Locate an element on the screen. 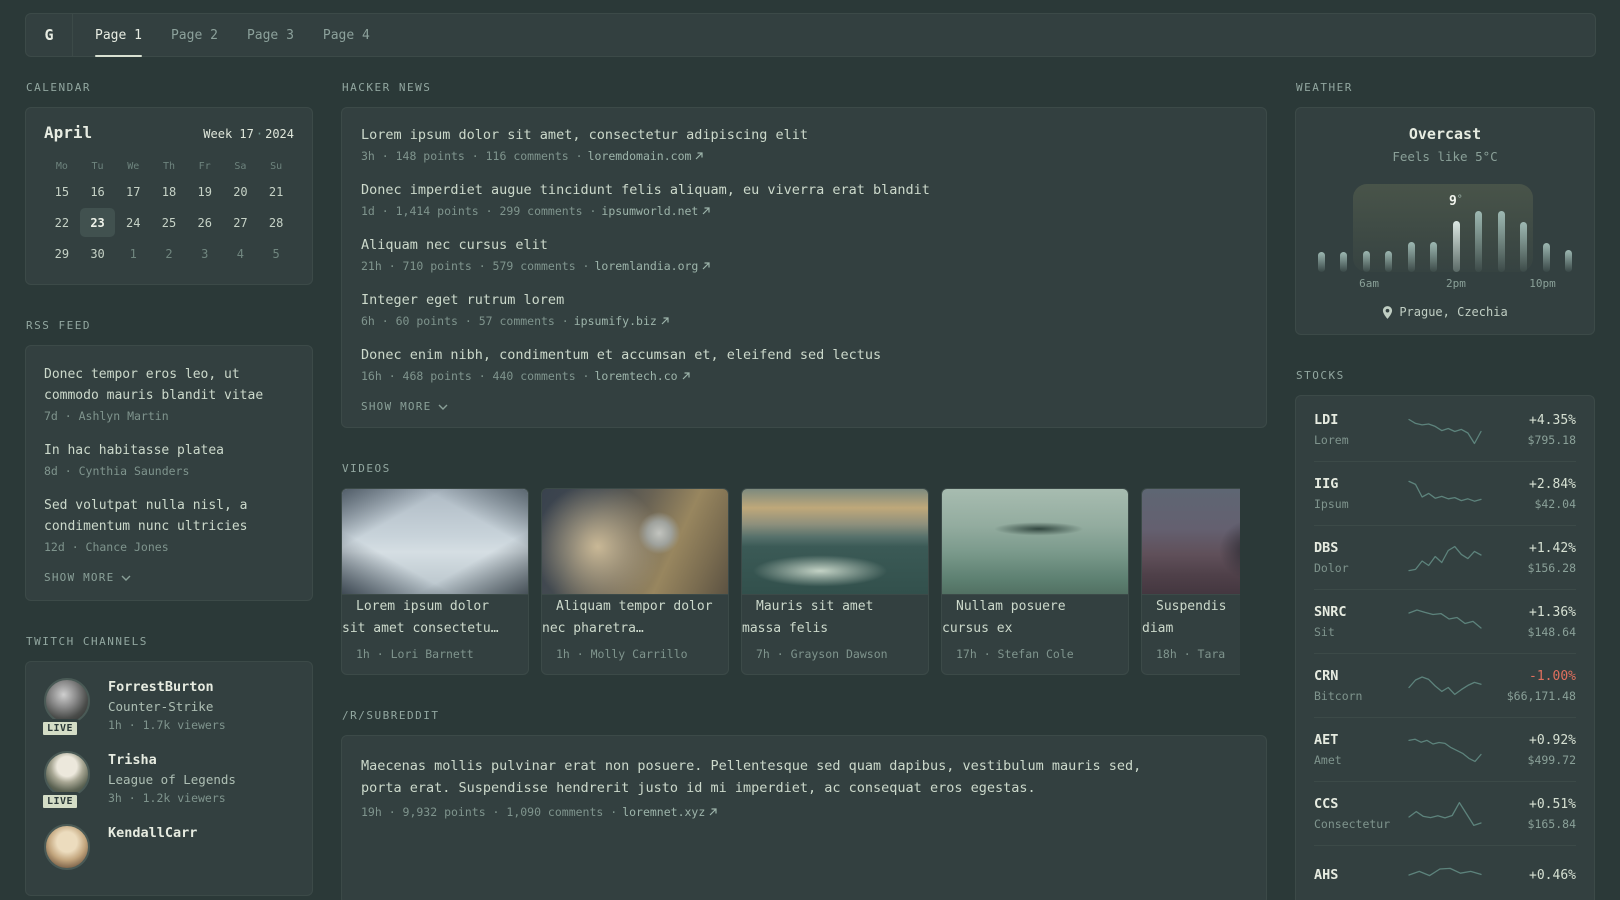  stock-row: CRN Bitcorn -1.00% $66,171.48 is located at coordinates (1445, 685).